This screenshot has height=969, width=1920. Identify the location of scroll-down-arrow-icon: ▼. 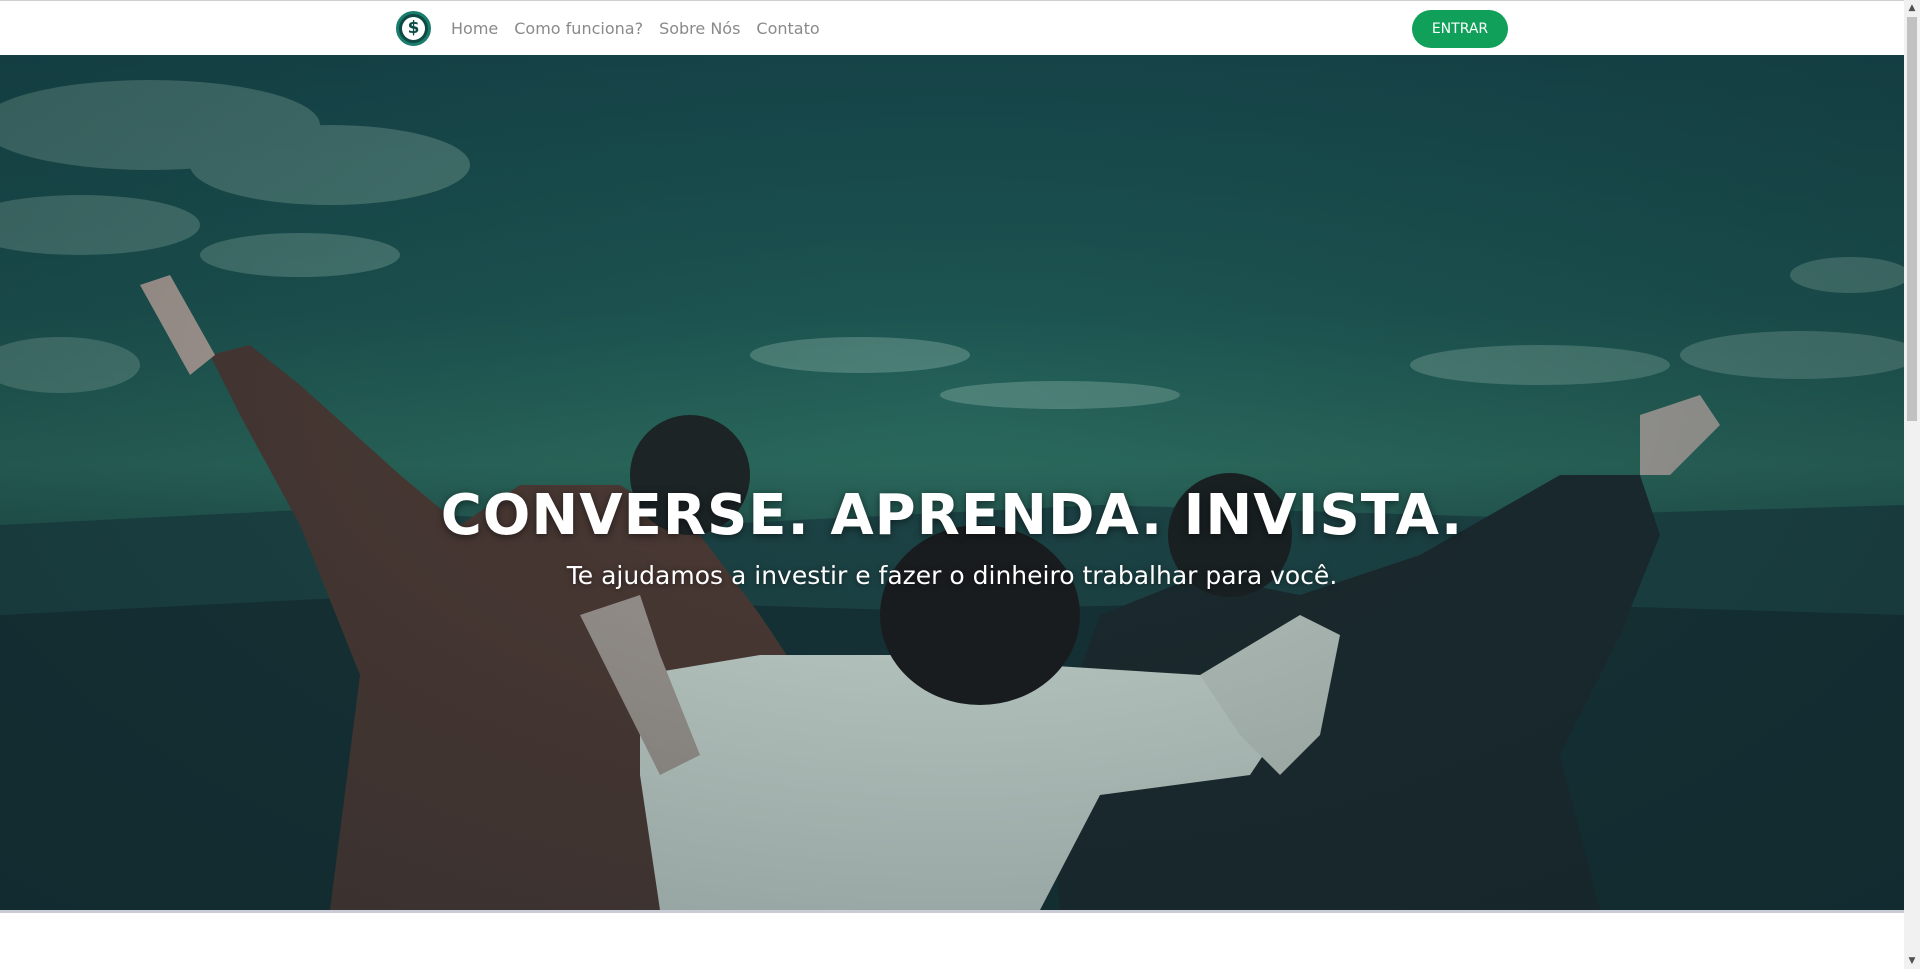
(1912, 961).